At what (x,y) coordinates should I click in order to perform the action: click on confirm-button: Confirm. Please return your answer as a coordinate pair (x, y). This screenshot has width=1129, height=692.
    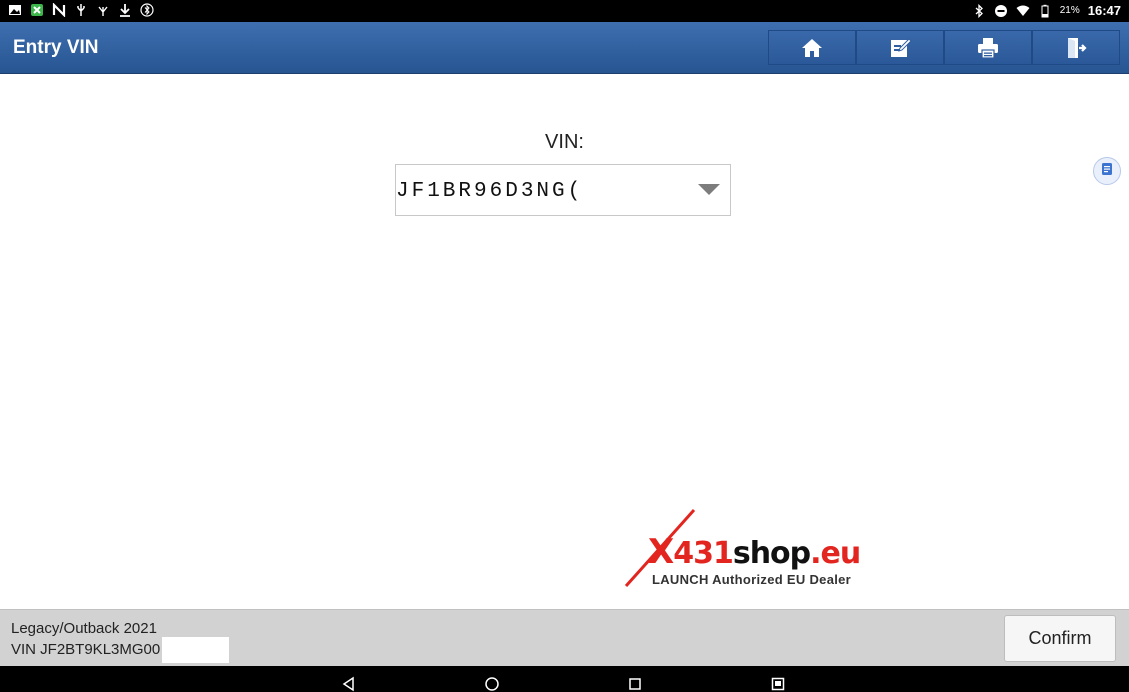
    Looking at the image, I should click on (1060, 638).